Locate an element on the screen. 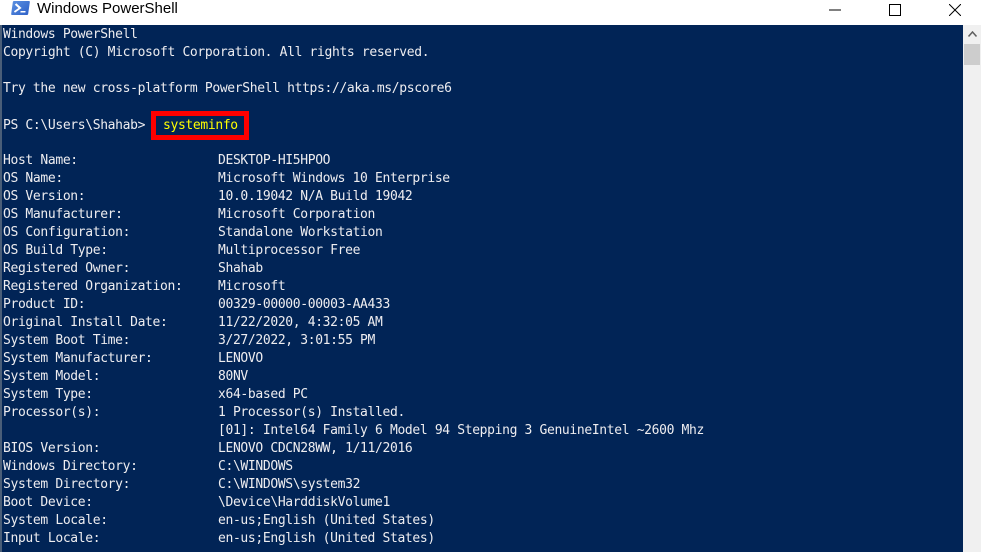 The image size is (981, 552). close-icon is located at coordinates (955, 10).